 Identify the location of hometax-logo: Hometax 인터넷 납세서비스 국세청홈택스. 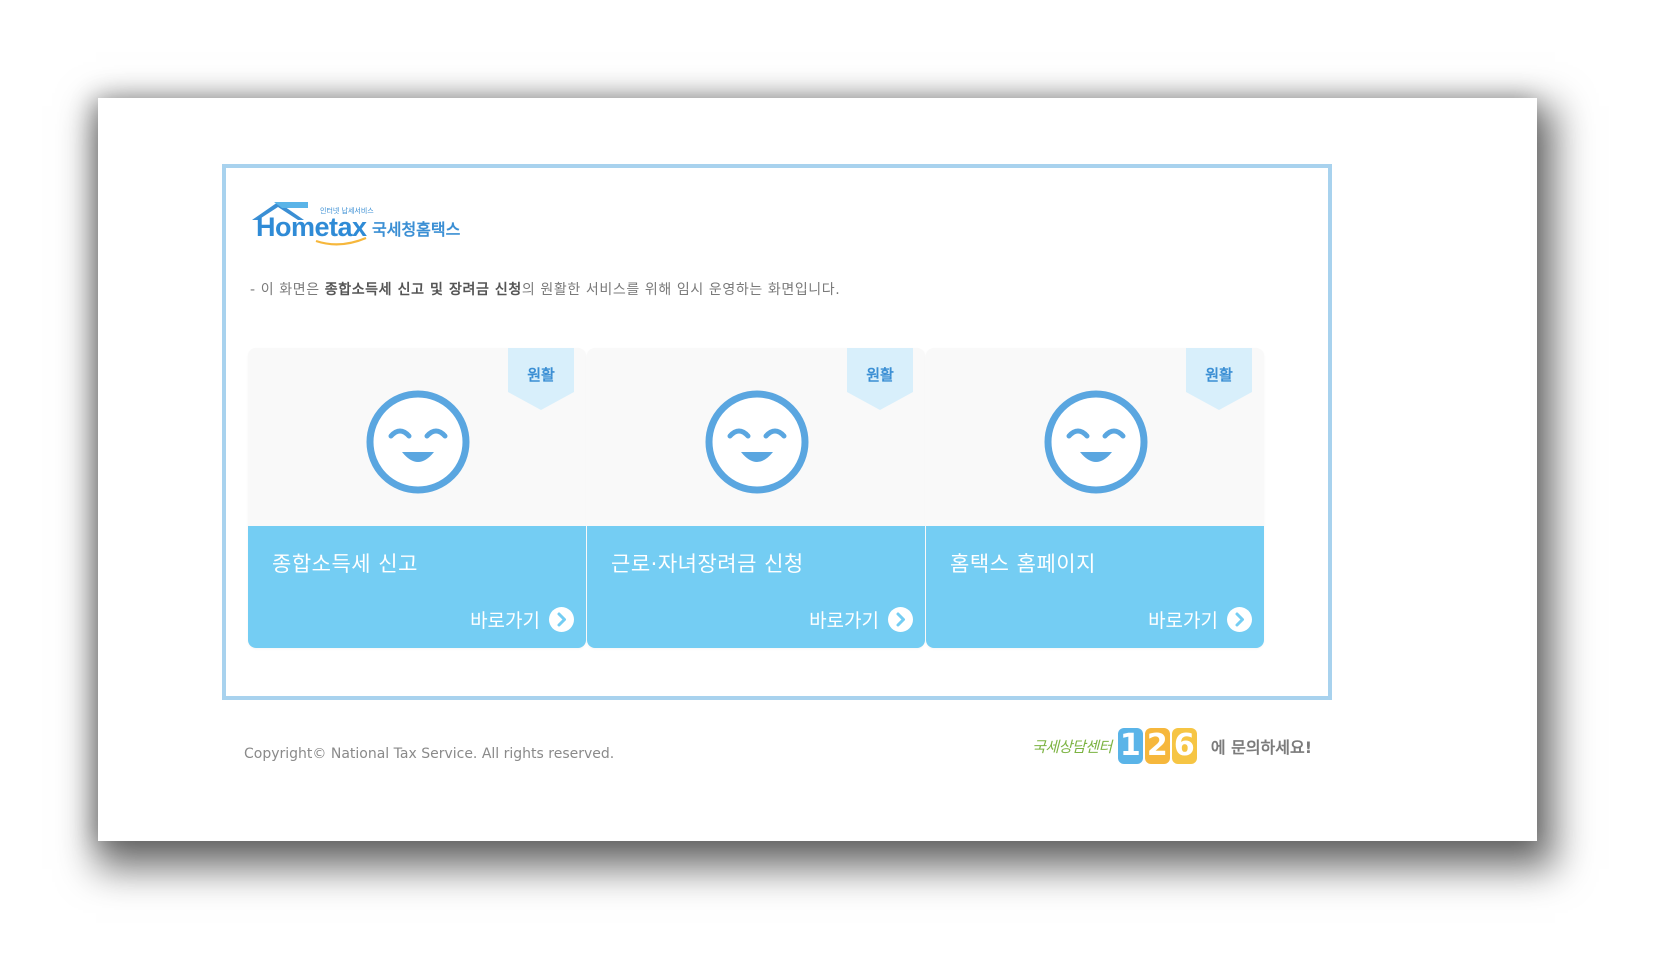
(368, 226).